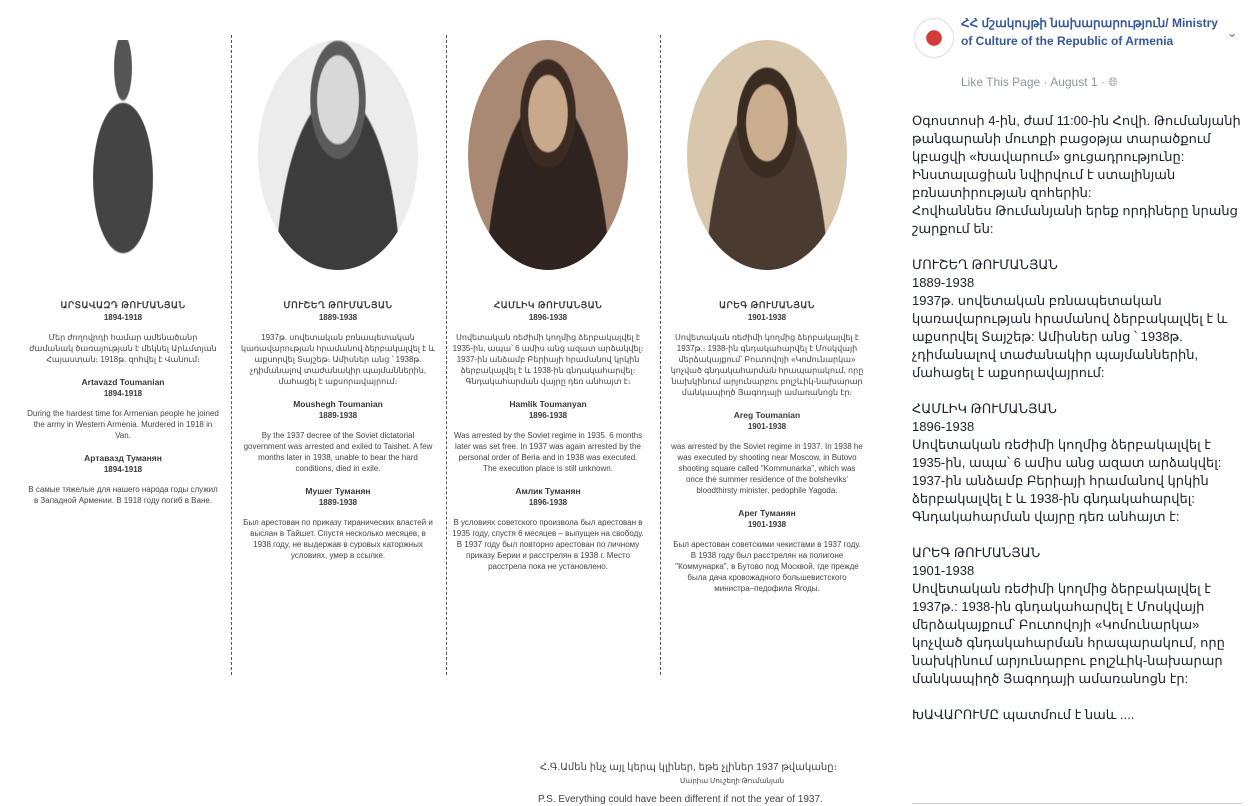 The height and width of the screenshot is (806, 1257). Describe the element at coordinates (767, 524) in the screenshot. I see `person-years-ru: 1901-1938` at that location.